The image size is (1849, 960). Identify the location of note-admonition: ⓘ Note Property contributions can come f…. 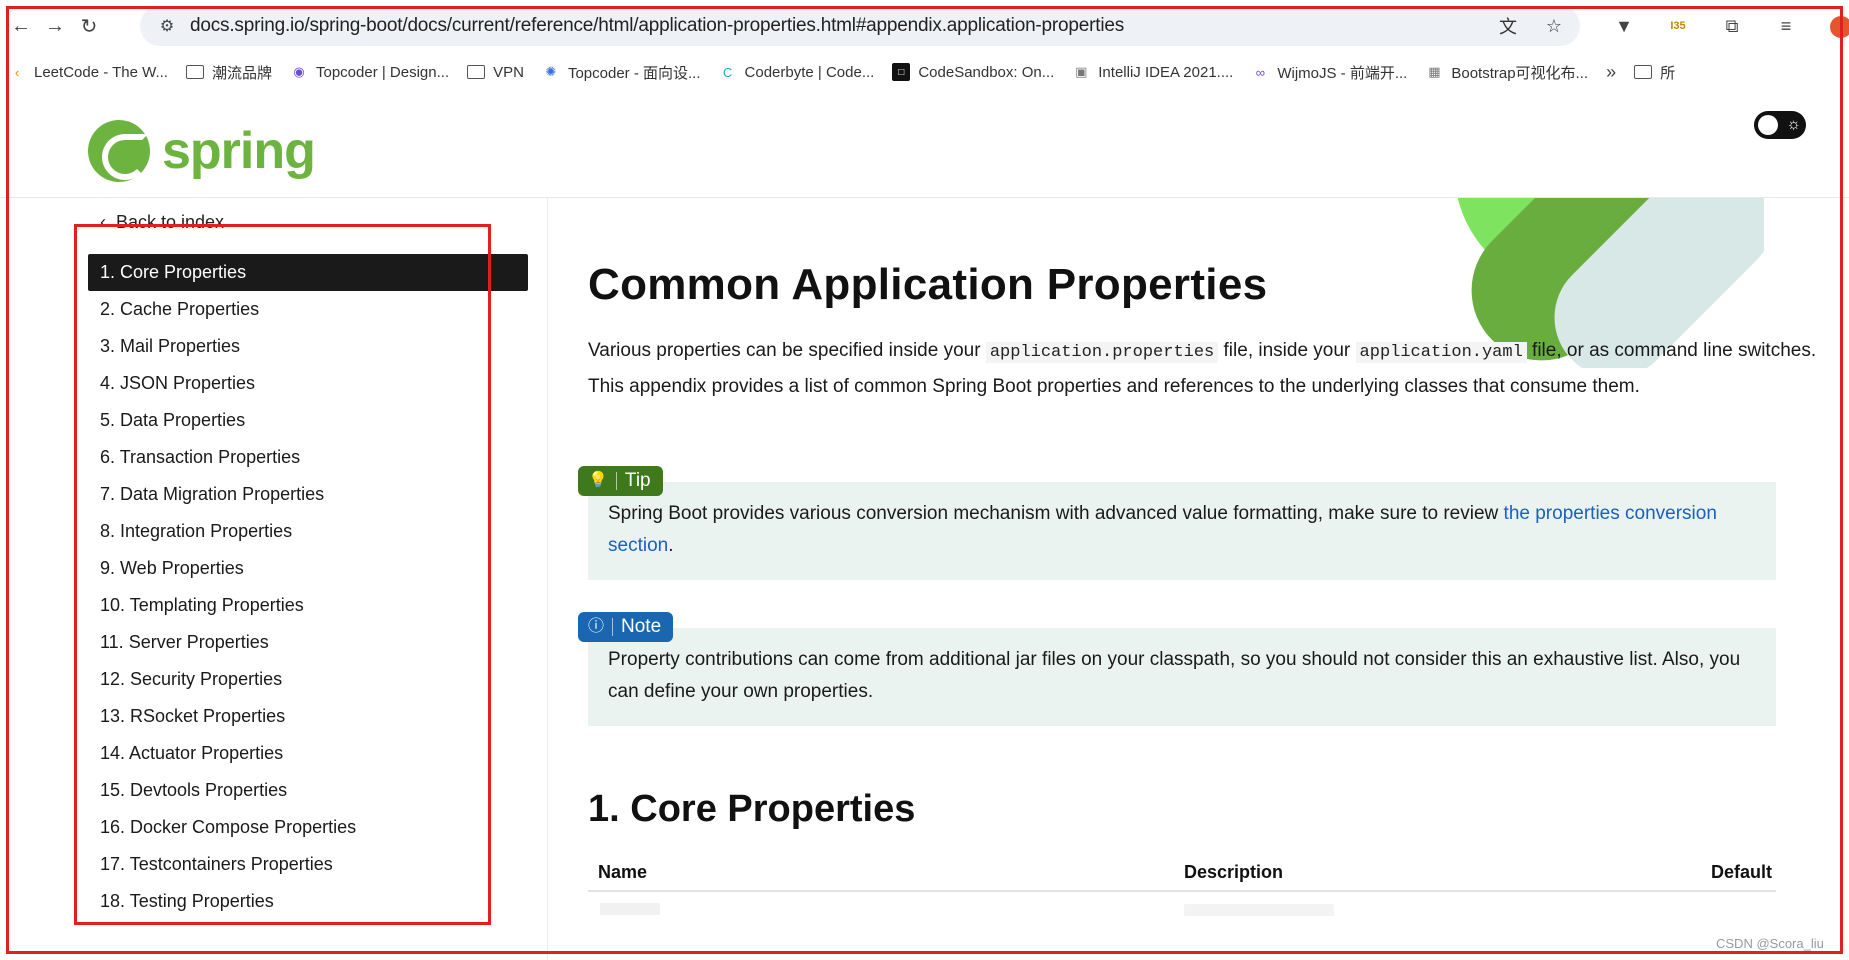
(1177, 669).